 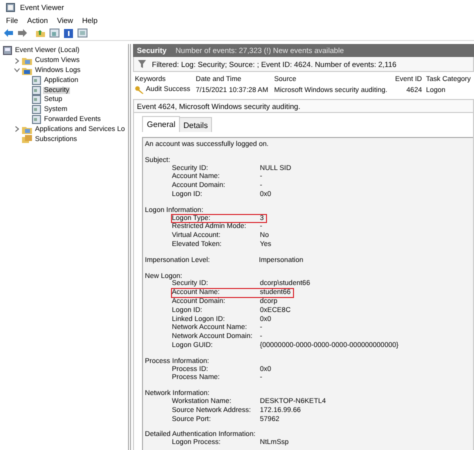 What do you see at coordinates (68, 33) in the screenshot?
I see `help-icon` at bounding box center [68, 33].